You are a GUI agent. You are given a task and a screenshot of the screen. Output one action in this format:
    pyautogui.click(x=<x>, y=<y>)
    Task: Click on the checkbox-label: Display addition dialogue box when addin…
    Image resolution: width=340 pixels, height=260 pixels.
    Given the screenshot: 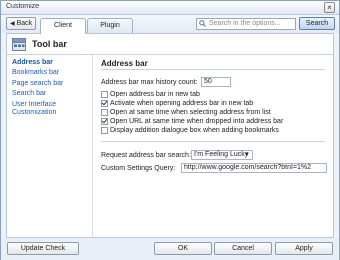 What is the action you would take?
    pyautogui.click(x=194, y=130)
    